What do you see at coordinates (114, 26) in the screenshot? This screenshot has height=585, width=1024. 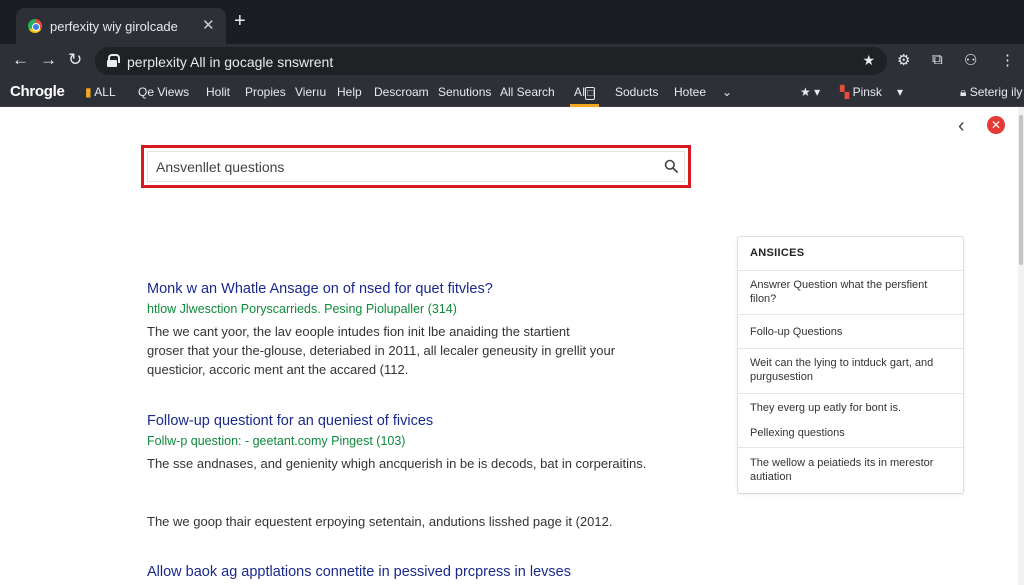 I see `tab-title: perfexity wiy girolcade` at bounding box center [114, 26].